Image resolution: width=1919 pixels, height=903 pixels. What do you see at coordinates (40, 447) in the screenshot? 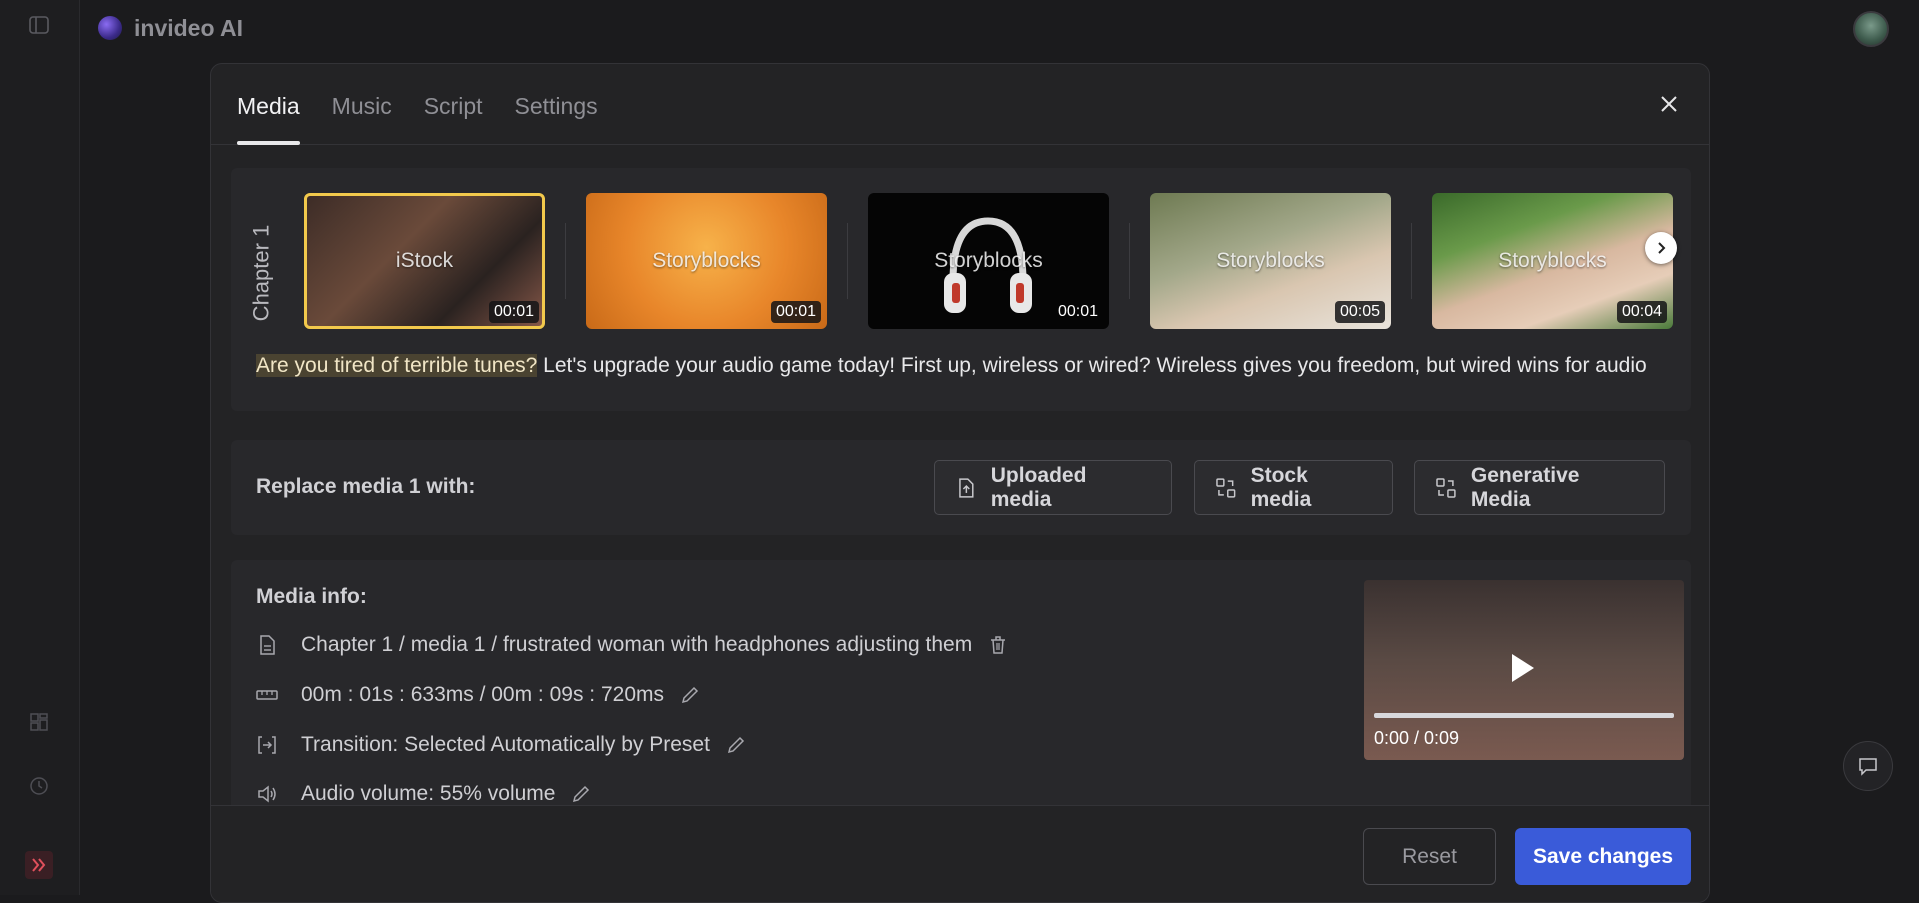
I see `left-rail` at bounding box center [40, 447].